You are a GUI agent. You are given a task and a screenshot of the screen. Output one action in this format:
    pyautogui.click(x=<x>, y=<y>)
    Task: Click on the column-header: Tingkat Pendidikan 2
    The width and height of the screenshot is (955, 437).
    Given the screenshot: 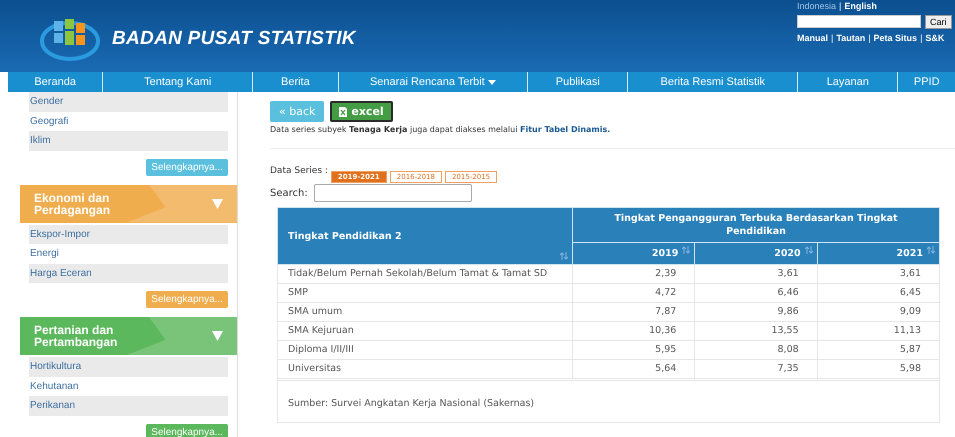 What is the action you would take?
    pyautogui.click(x=425, y=236)
    